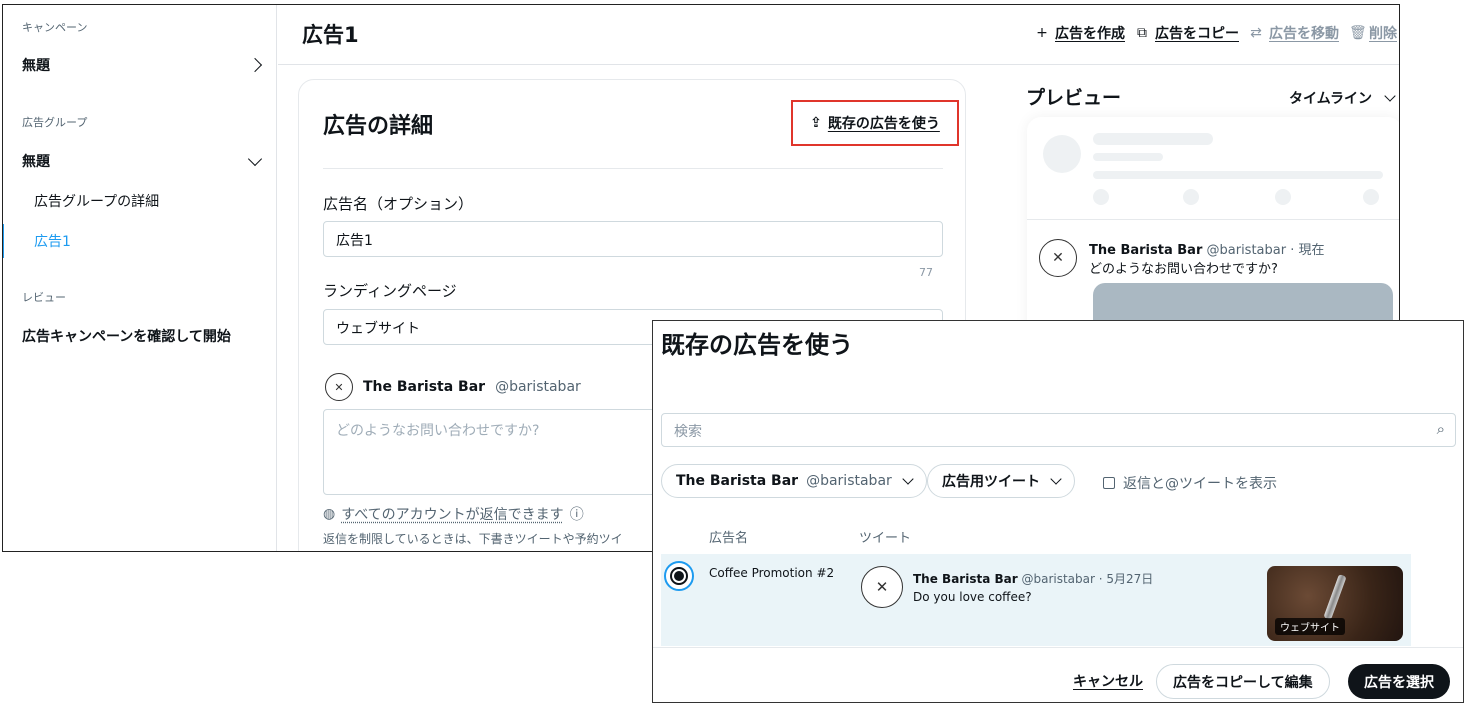  Describe the element at coordinates (1074, 98) in the screenshot. I see `preview-title: プレビュー` at that location.